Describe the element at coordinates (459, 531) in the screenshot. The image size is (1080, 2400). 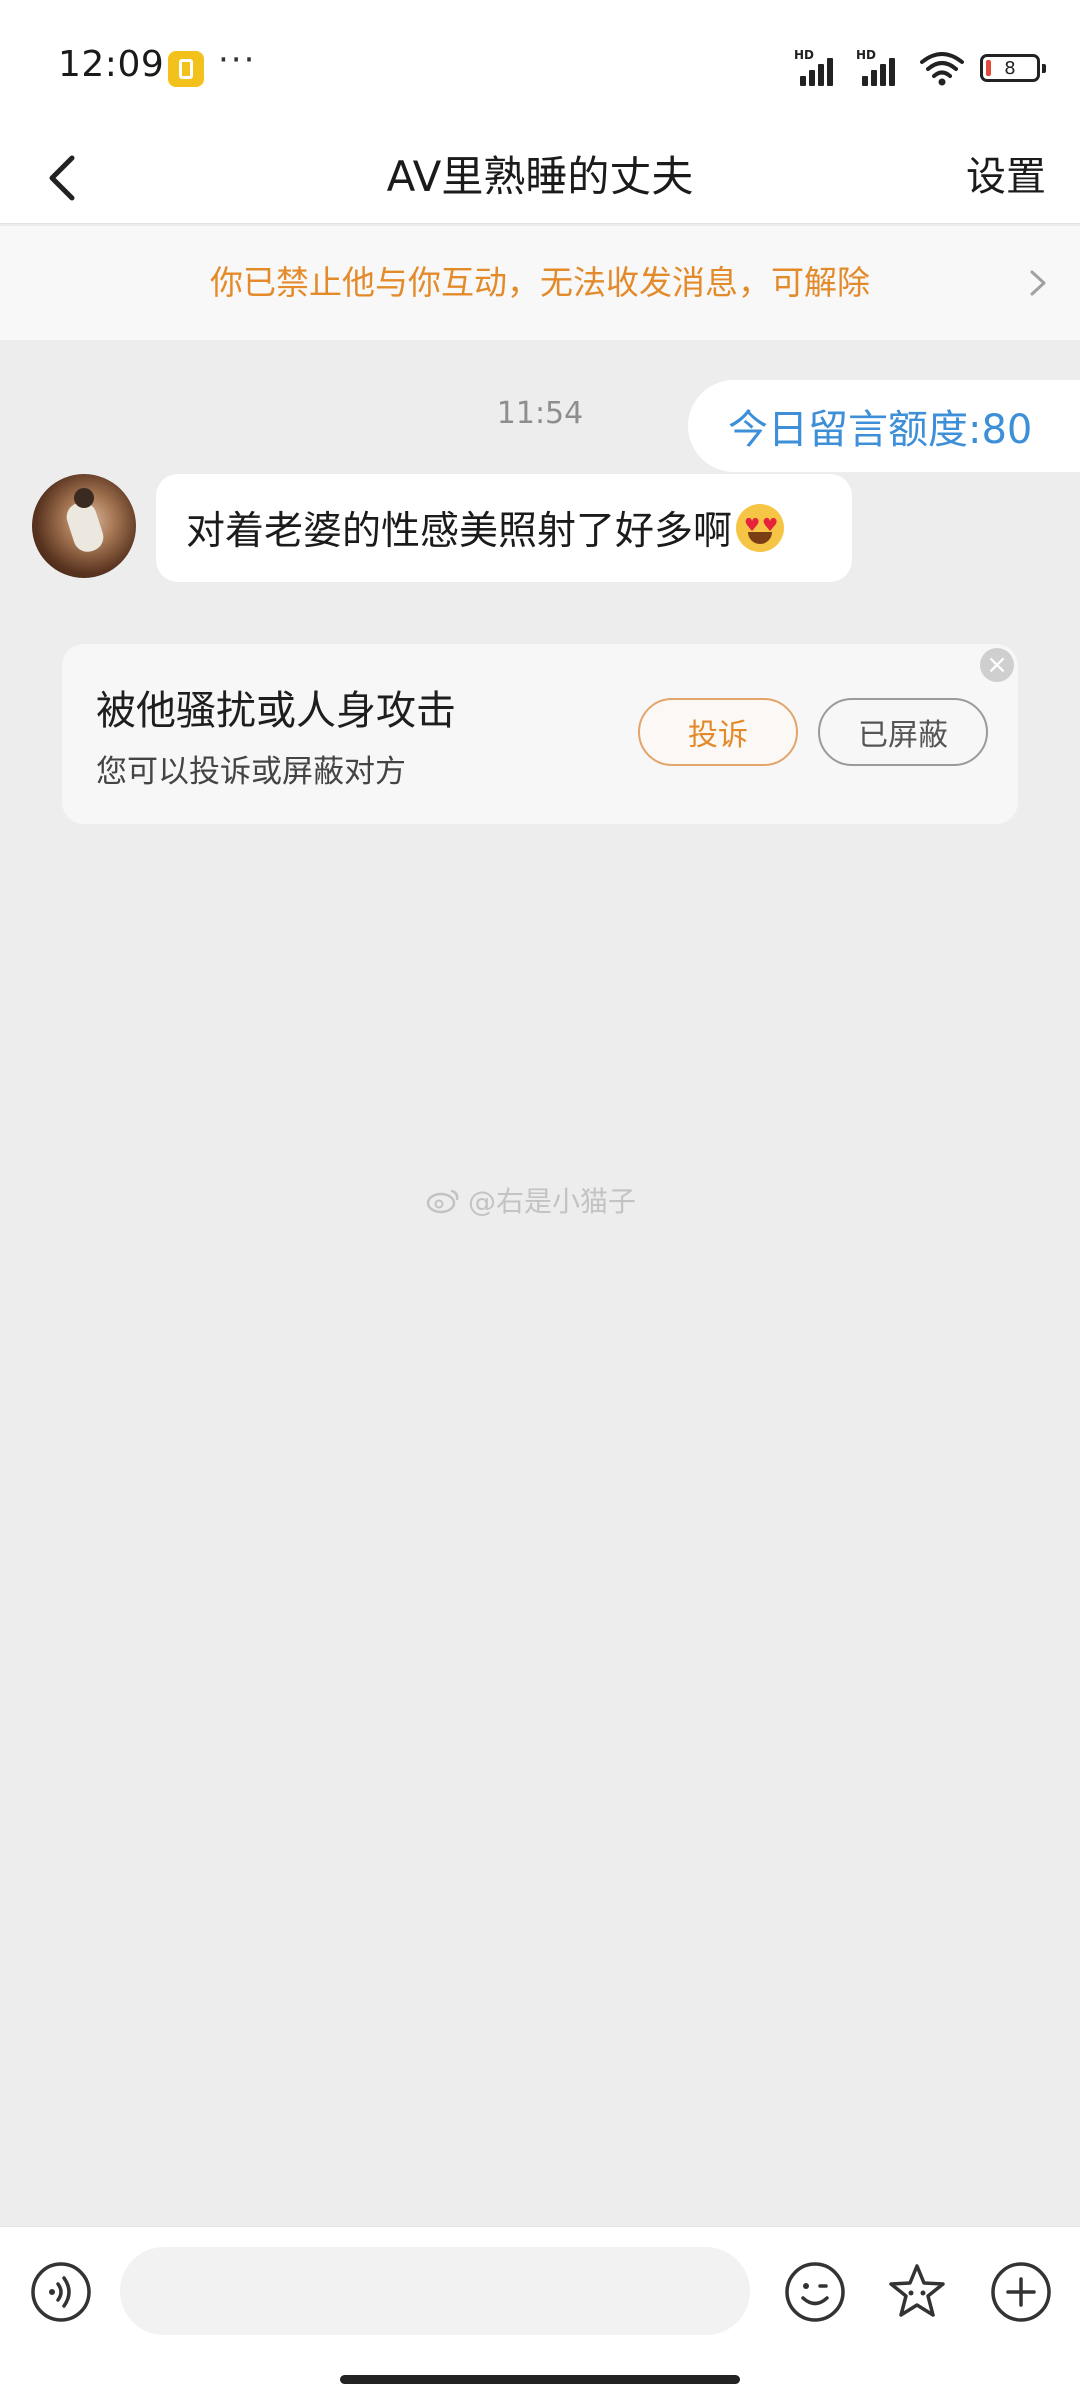
I see `message-text: 对着老婆的性感美照射了好多啊` at that location.